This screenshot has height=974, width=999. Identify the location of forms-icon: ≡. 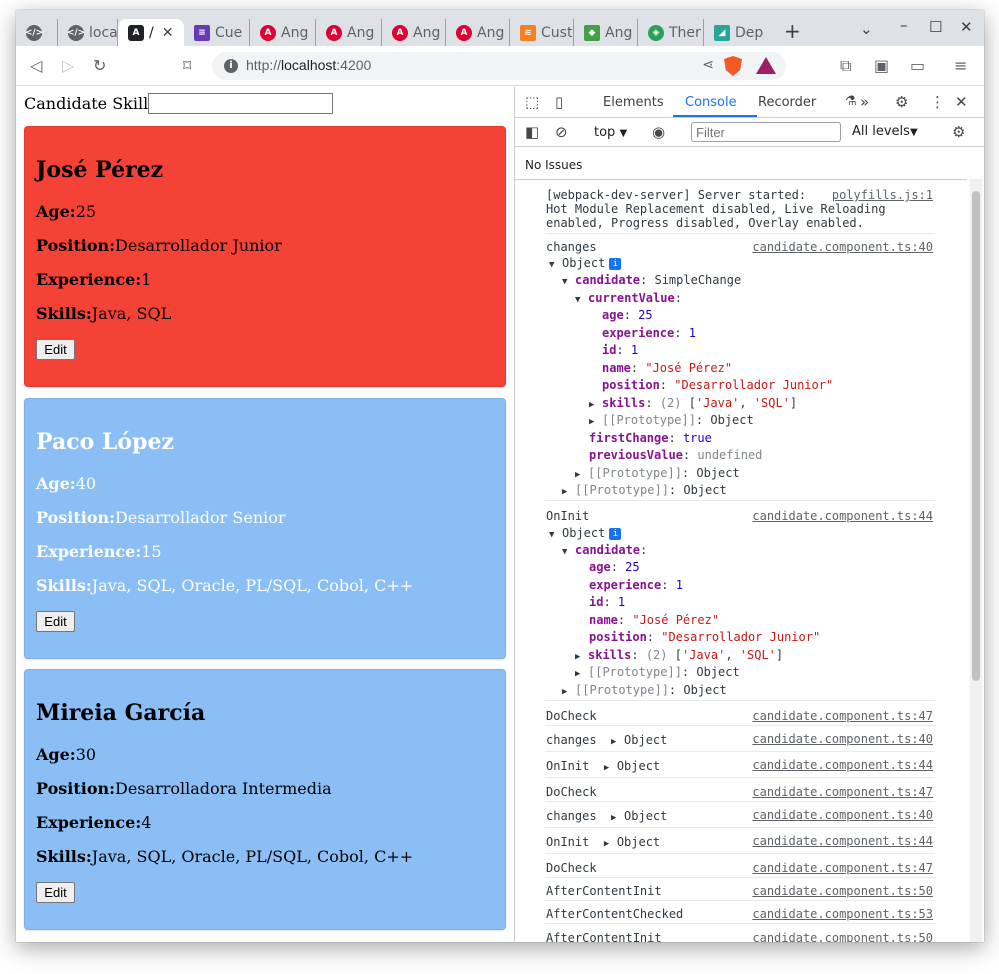
(202, 32).